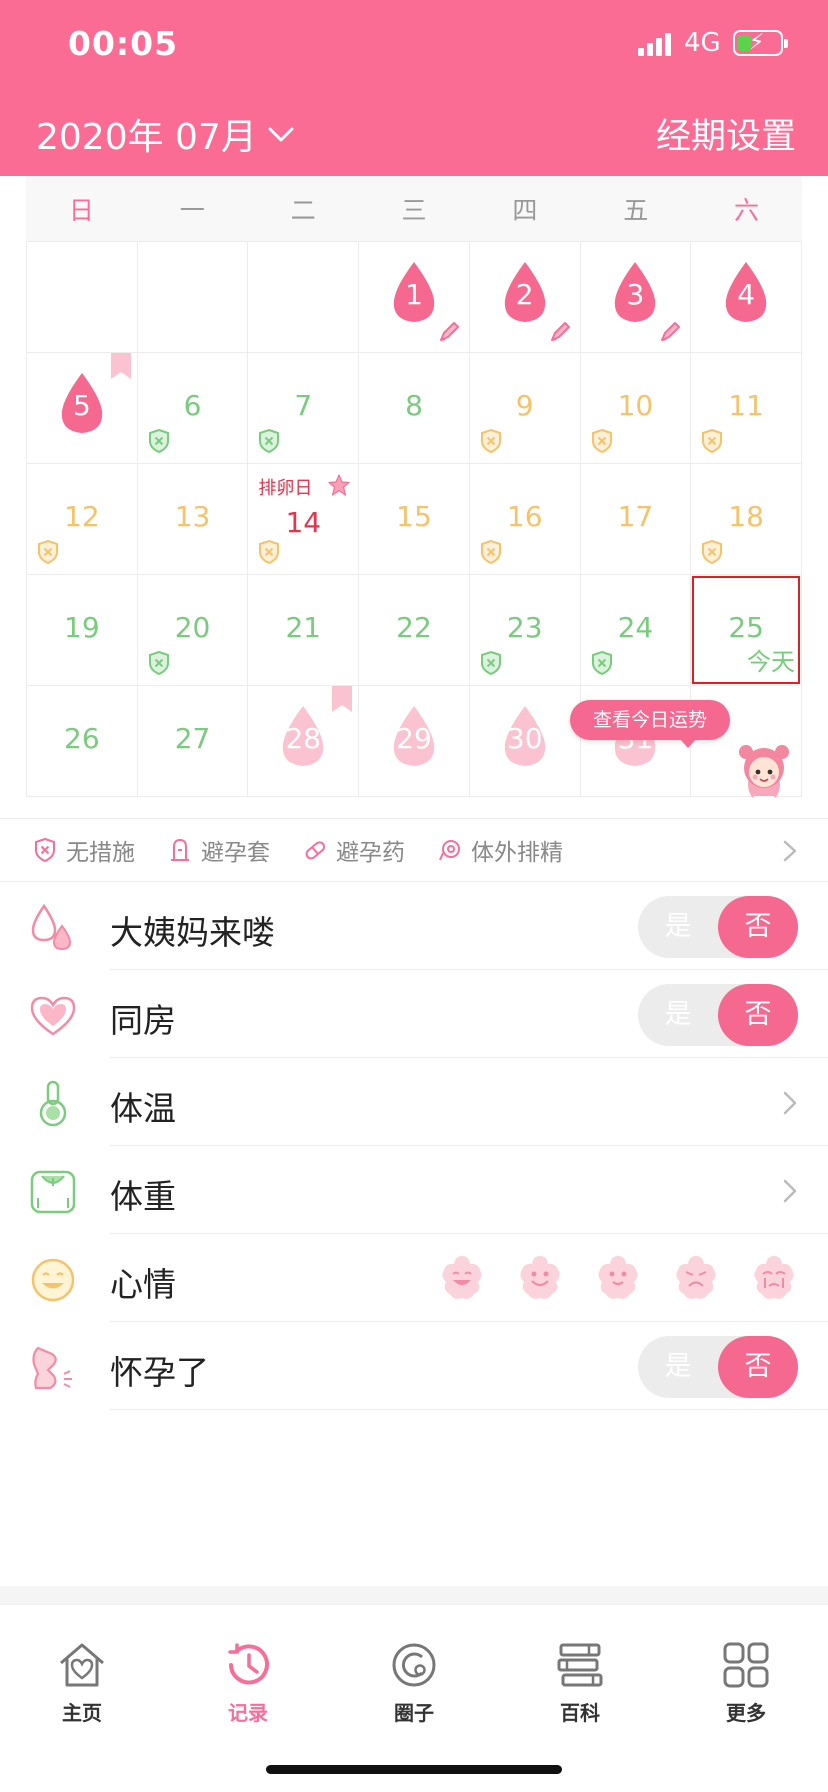  I want to click on day-number: 11, so click(746, 405).